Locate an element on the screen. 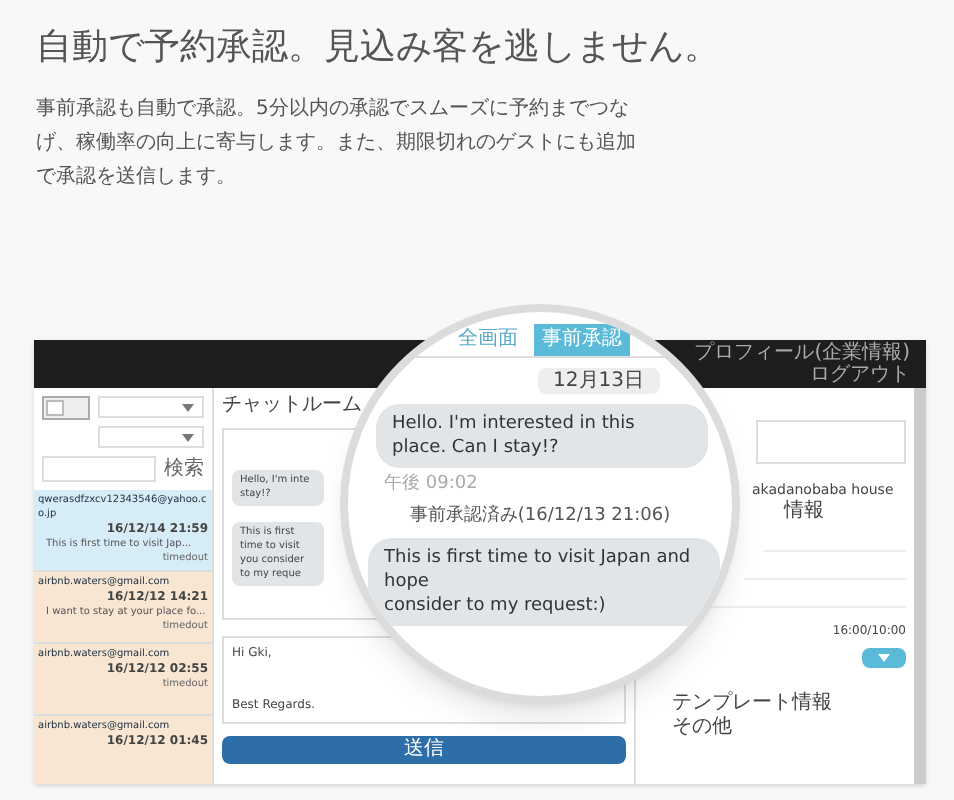  search-button: 検索 is located at coordinates (184, 469).